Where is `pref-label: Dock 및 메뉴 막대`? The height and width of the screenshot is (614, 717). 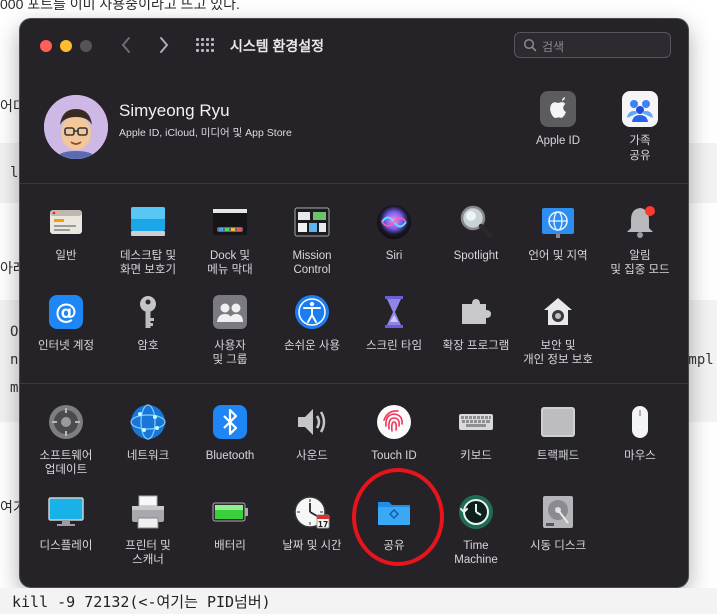
pref-label: Dock 및 메뉴 막대 is located at coordinates (230, 263).